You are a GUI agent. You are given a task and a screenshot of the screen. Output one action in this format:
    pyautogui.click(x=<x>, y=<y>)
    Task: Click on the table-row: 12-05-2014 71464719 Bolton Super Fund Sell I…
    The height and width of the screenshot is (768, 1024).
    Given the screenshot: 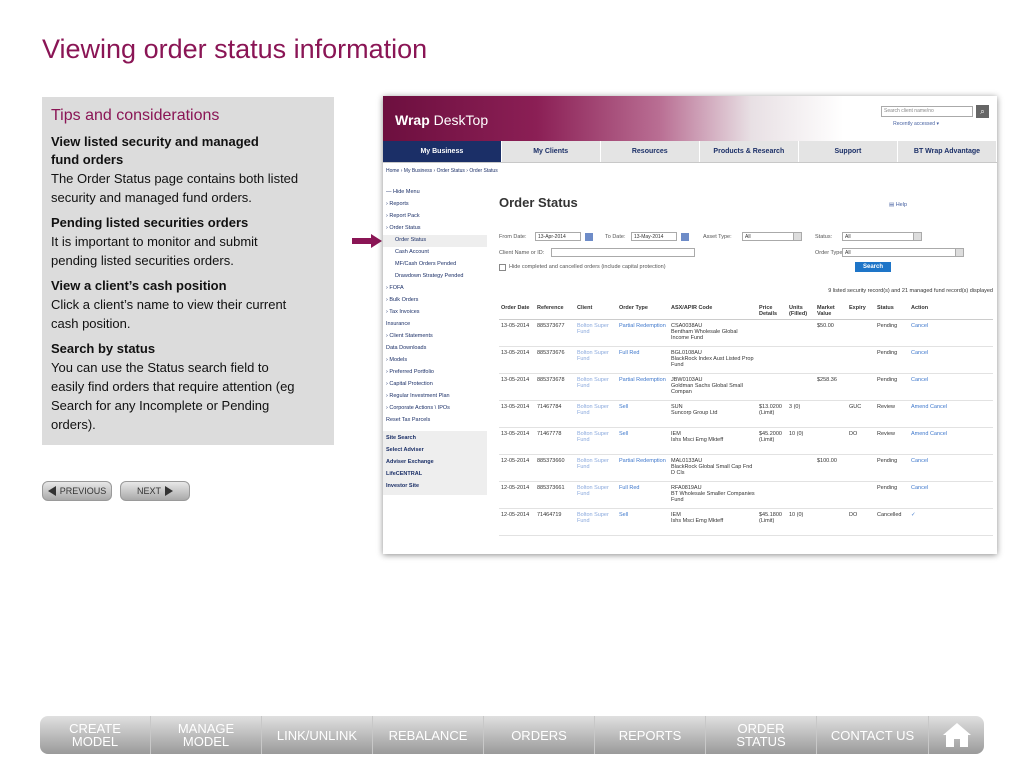 What is the action you would take?
    pyautogui.click(x=746, y=522)
    